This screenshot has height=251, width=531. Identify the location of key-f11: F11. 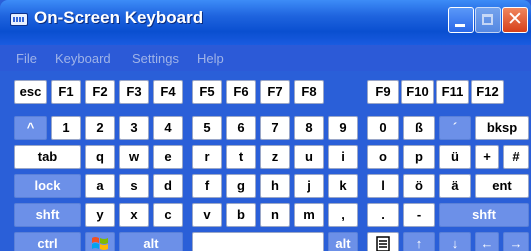
(452, 92).